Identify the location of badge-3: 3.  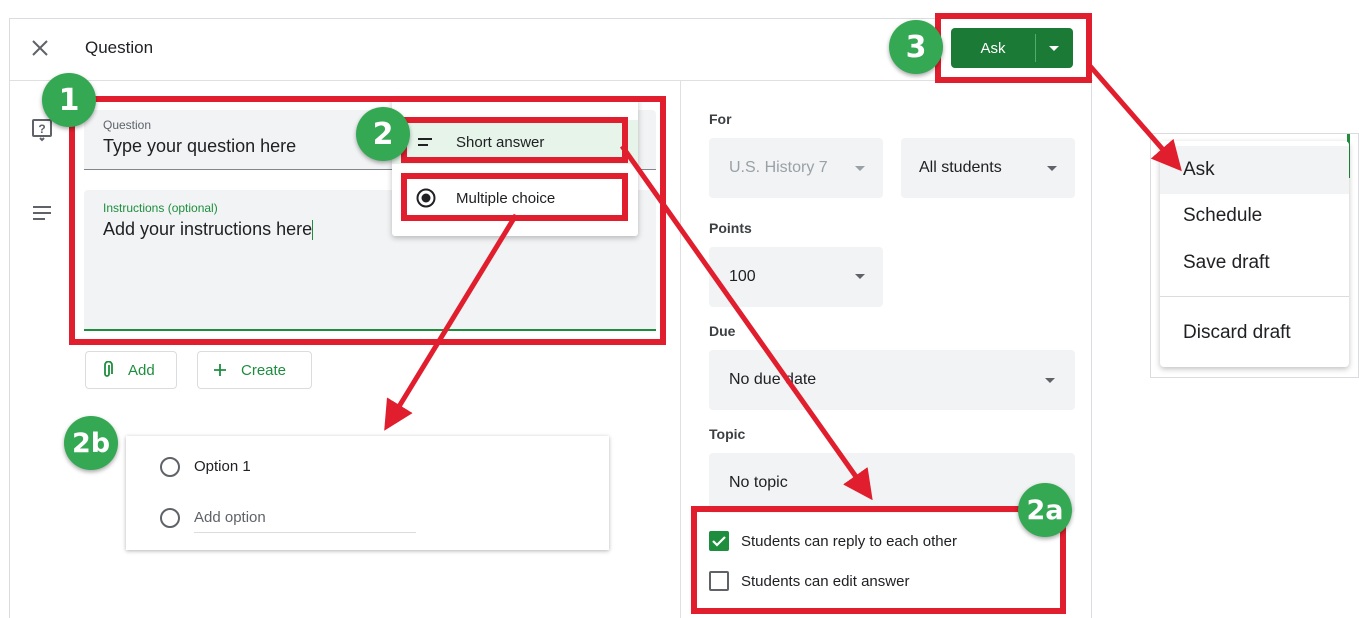
(916, 47).